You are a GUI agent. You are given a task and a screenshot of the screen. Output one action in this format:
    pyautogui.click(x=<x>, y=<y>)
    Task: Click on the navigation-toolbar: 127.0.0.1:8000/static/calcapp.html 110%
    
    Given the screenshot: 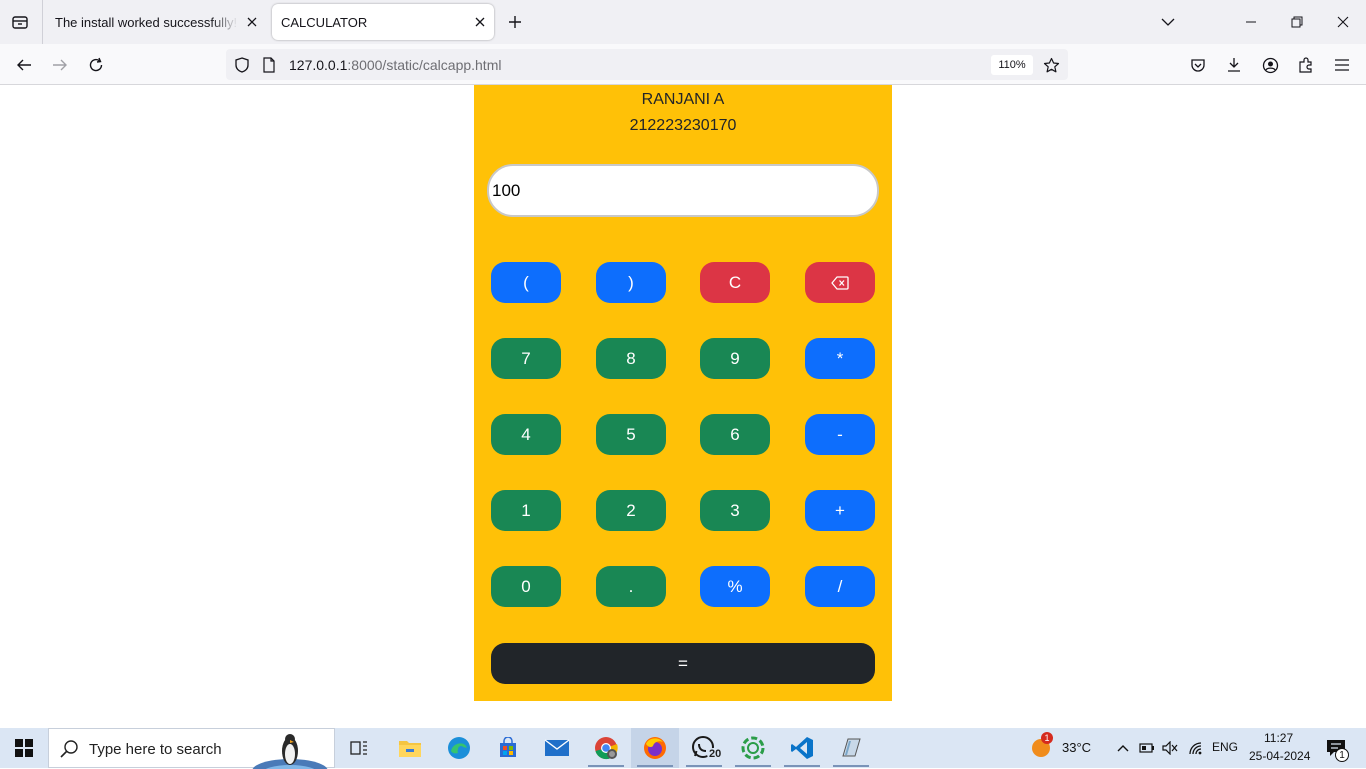 What is the action you would take?
    pyautogui.click(x=683, y=64)
    